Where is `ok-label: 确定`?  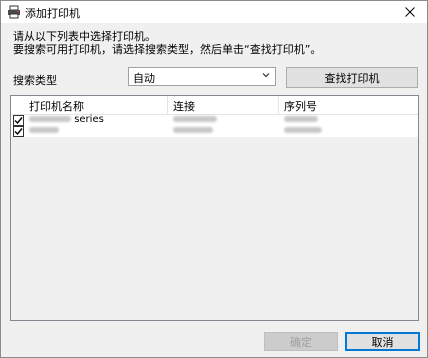
ok-label: 确定 is located at coordinates (301, 342).